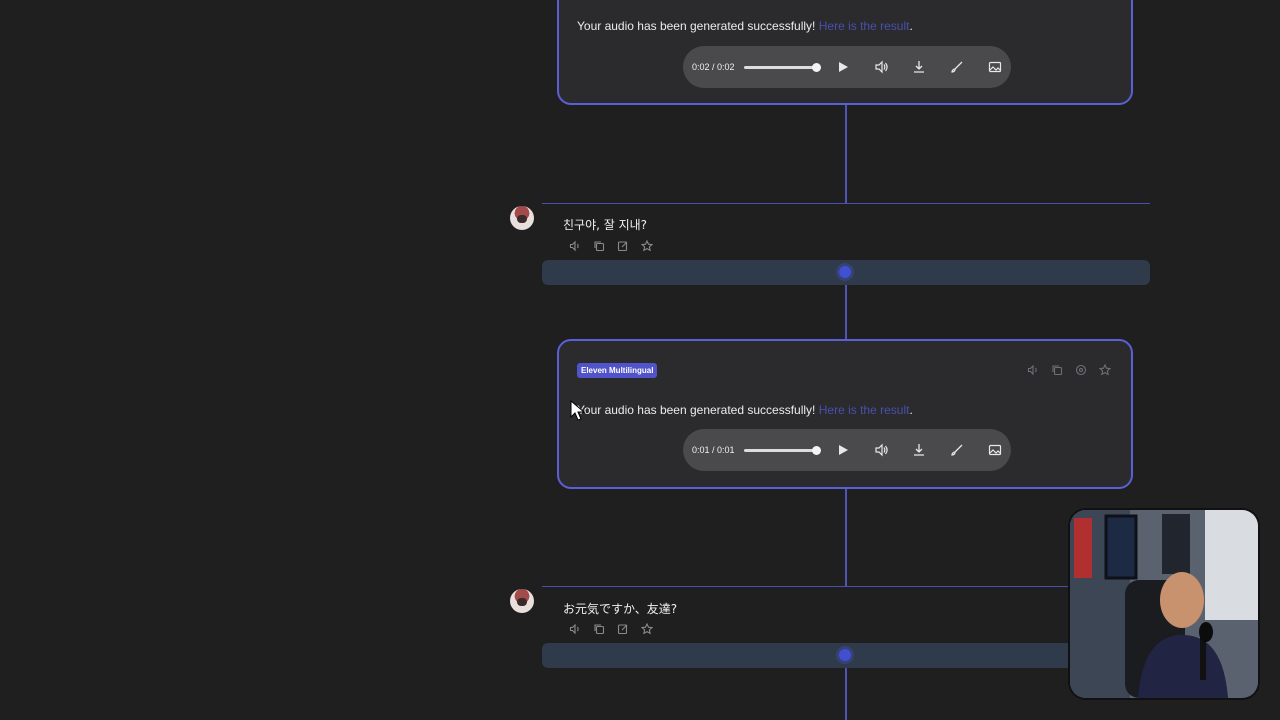 This screenshot has width=1280, height=720. What do you see at coordinates (578, 413) in the screenshot?
I see `mouse-cursor-icon` at bounding box center [578, 413].